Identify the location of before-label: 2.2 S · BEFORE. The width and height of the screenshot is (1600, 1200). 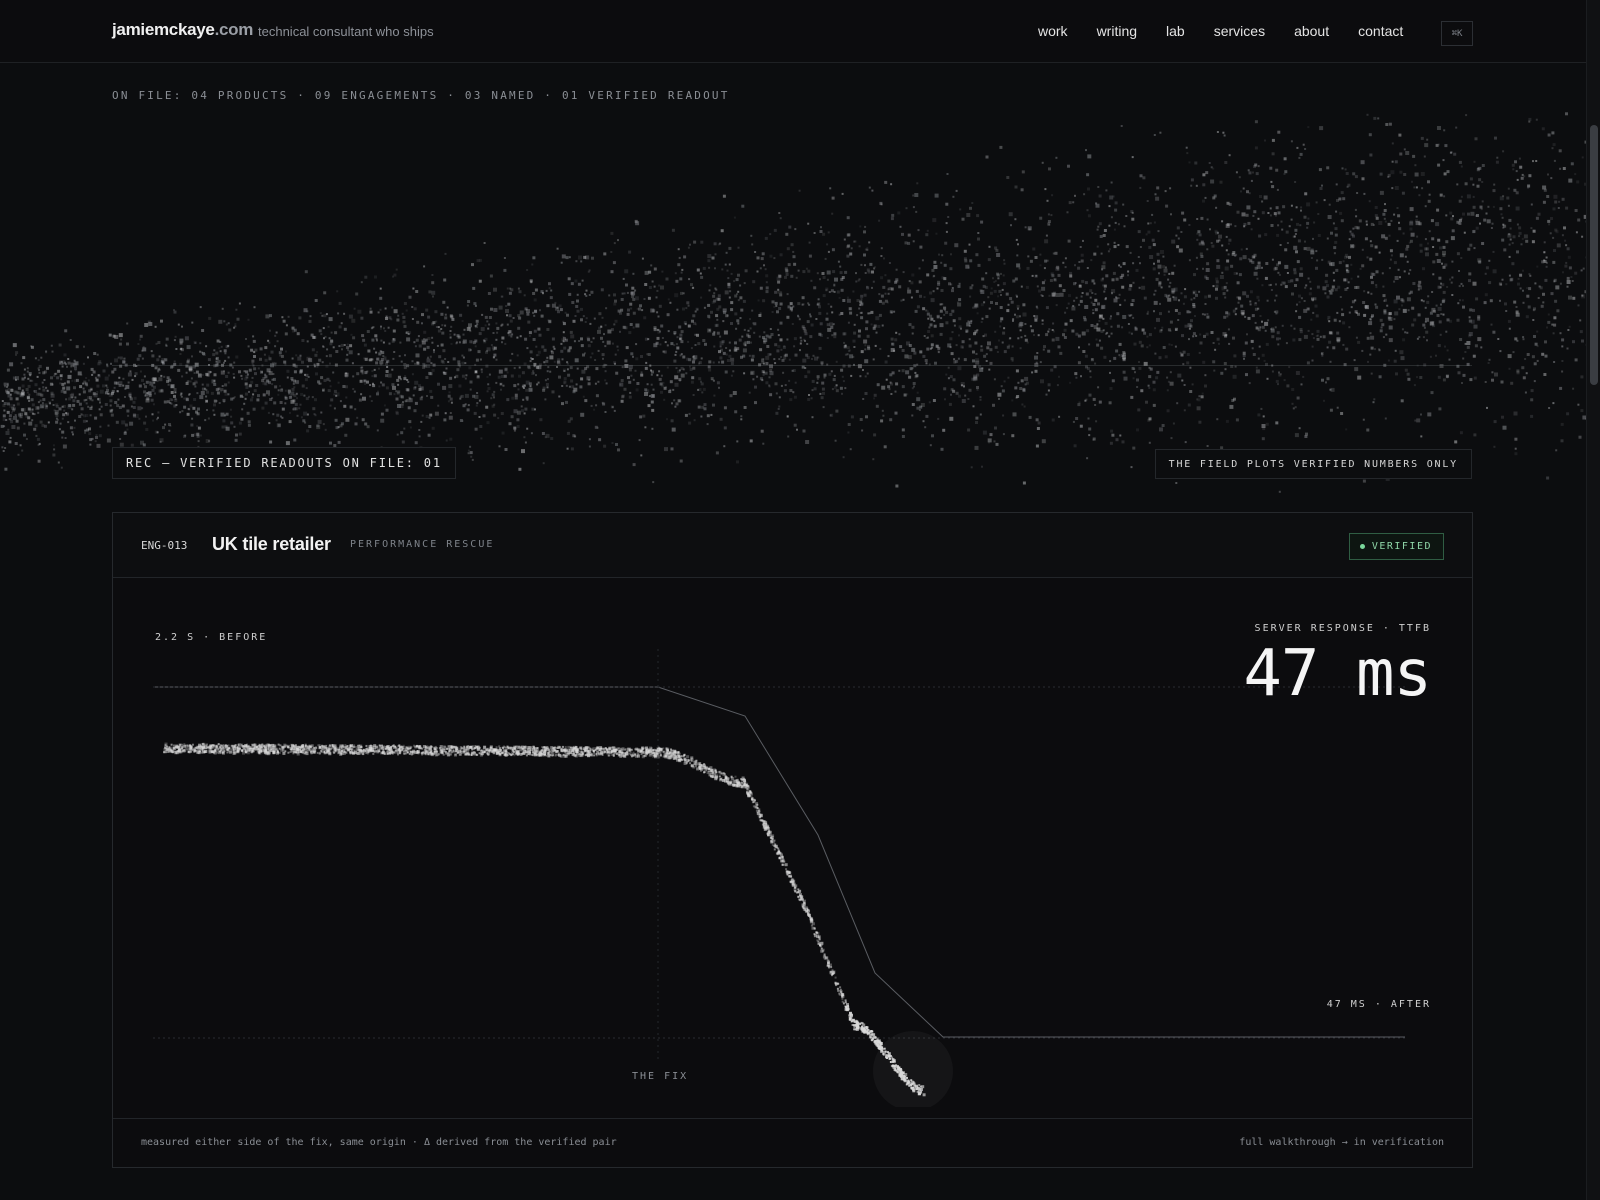
(211, 637).